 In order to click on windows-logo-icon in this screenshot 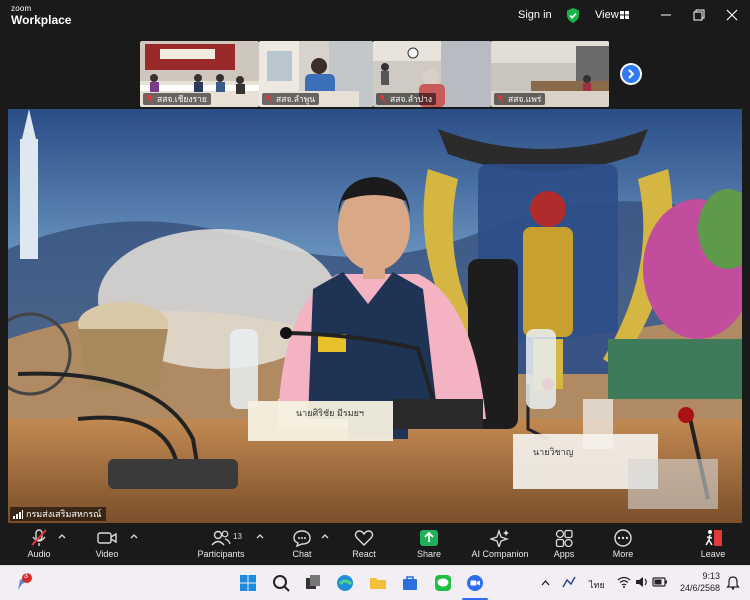, I will do `click(248, 583)`.